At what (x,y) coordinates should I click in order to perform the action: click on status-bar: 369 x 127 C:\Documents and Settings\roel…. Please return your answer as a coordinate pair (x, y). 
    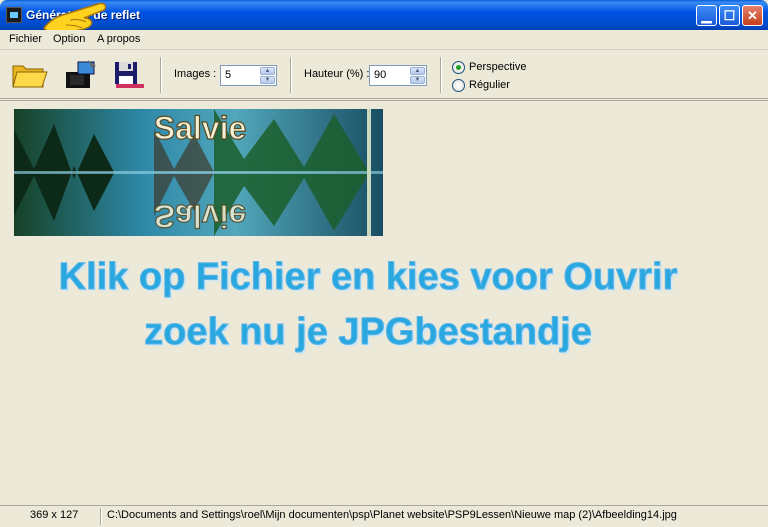
    Looking at the image, I should click on (384, 516).